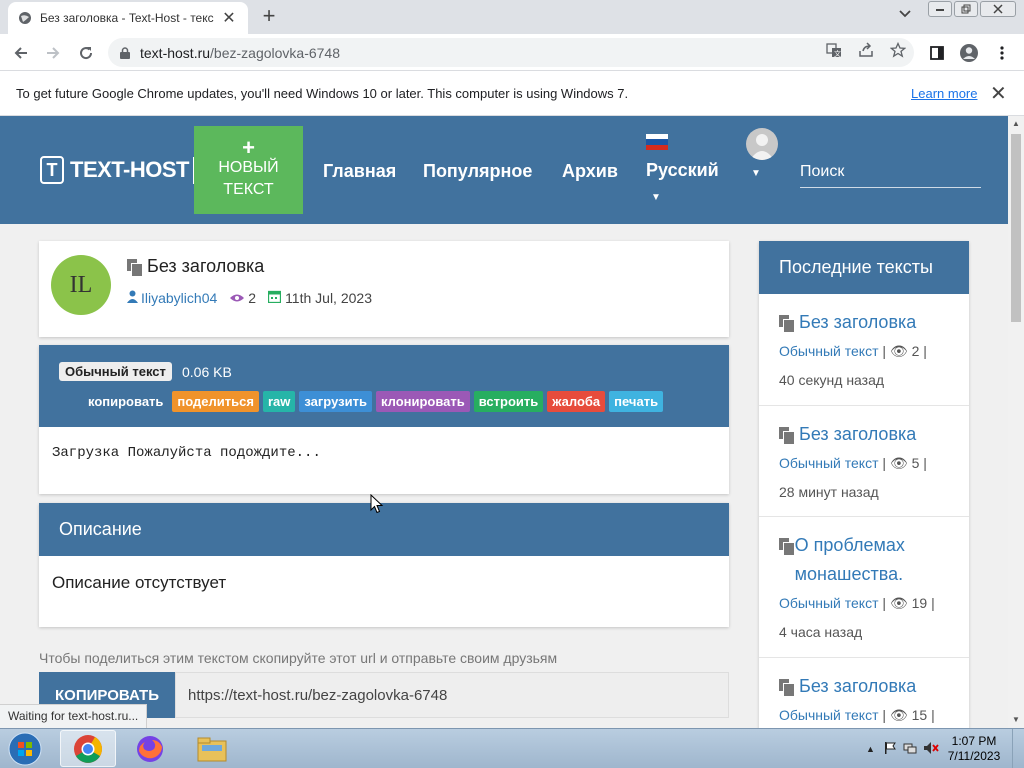 The width and height of the screenshot is (1024, 768). I want to click on windows-taskbar: ▲ 1:07 PM 7/11/2023, so click(512, 748).